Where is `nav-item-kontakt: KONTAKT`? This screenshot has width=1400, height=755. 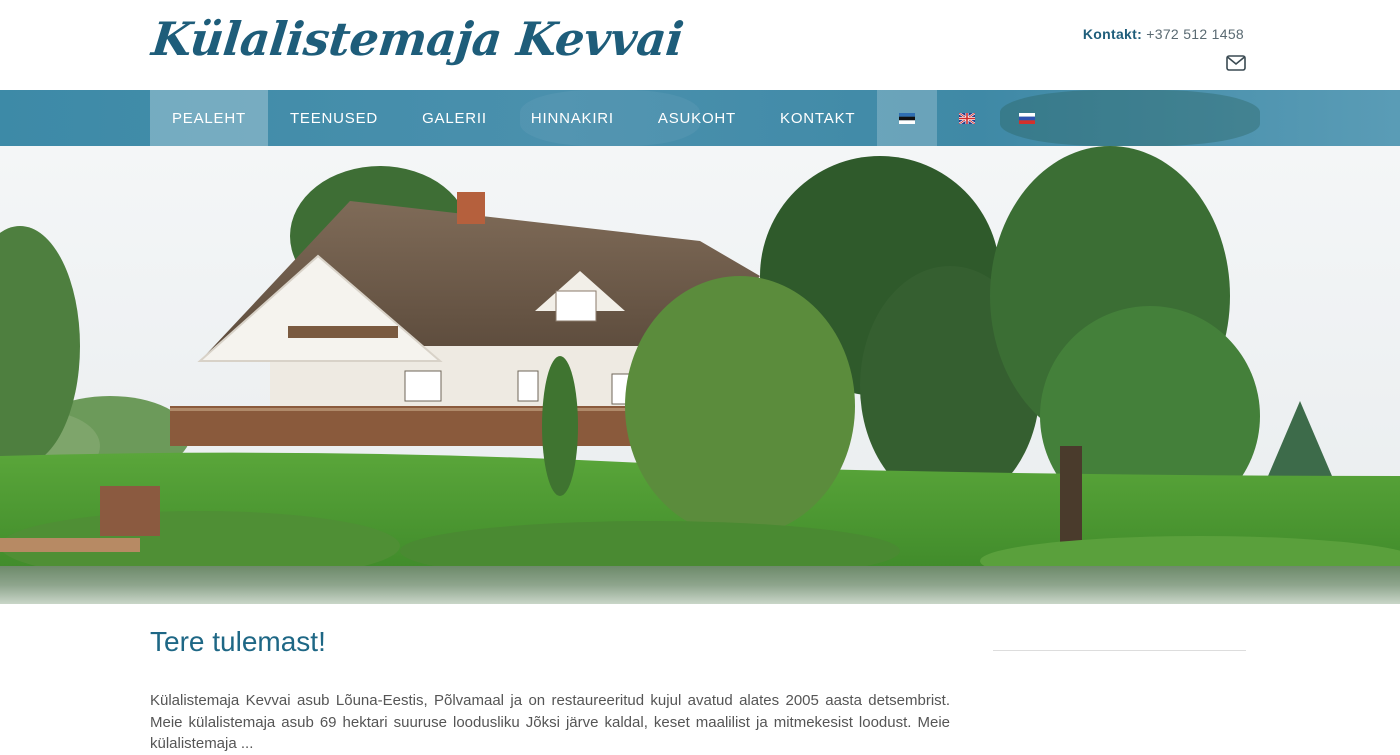 nav-item-kontakt: KONTAKT is located at coordinates (817, 118).